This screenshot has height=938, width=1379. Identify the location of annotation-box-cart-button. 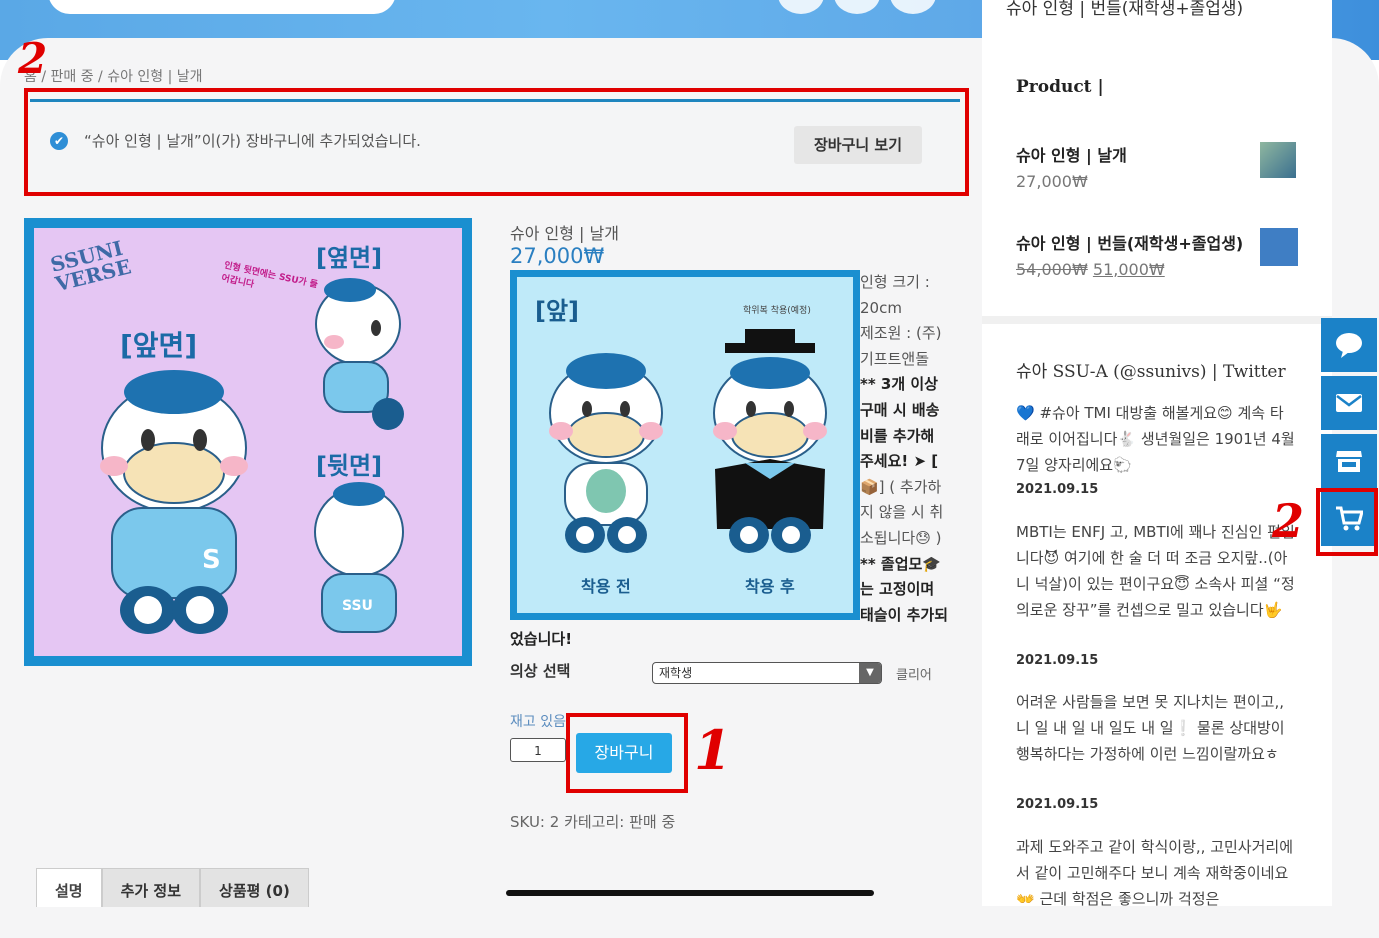
(627, 753).